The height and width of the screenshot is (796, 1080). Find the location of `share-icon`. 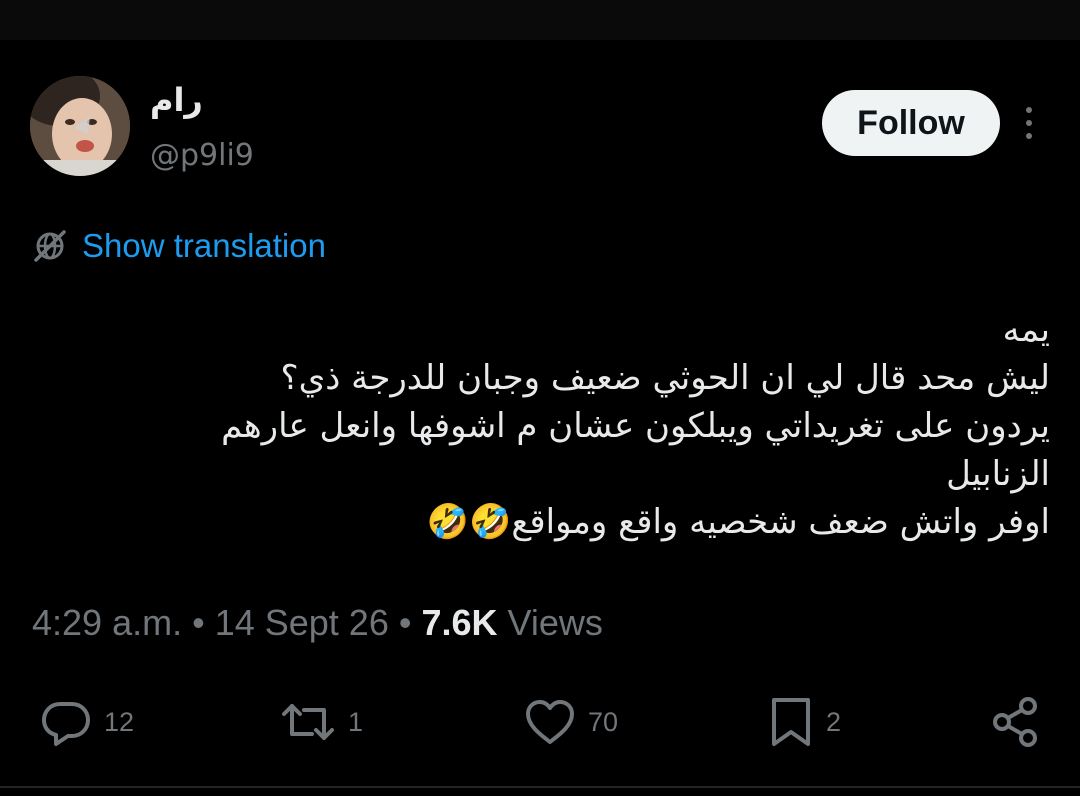

share-icon is located at coordinates (1015, 722).